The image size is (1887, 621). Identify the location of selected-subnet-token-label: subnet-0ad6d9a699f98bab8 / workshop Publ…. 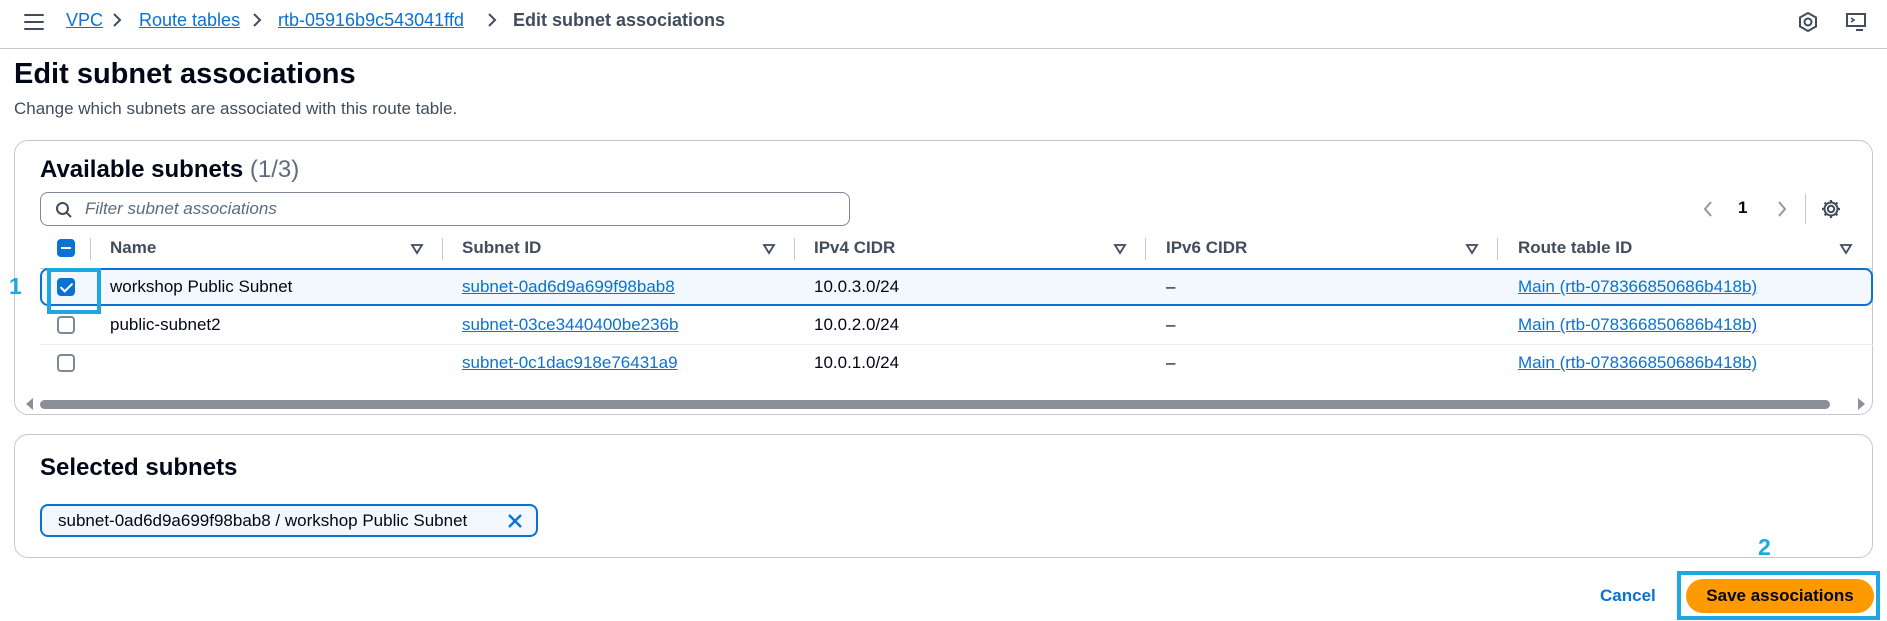
(263, 520).